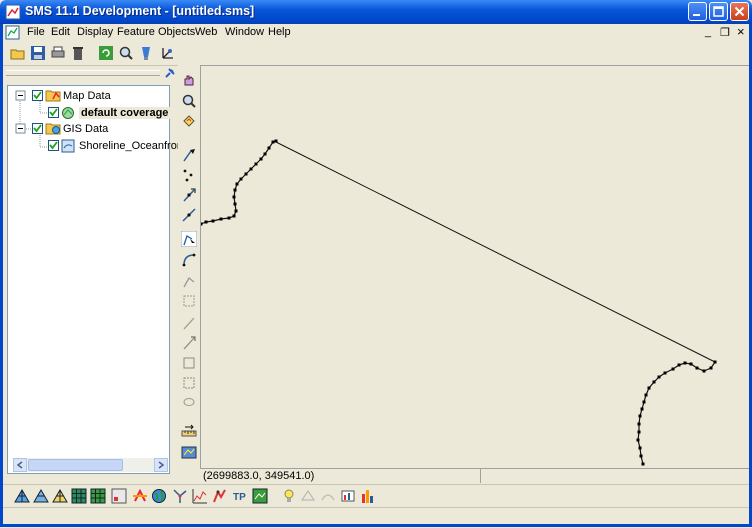  I want to click on light-icon, so click(146, 53).